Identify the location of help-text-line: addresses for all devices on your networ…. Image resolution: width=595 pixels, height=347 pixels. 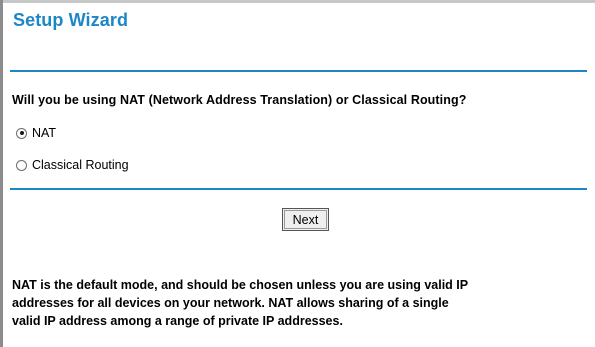
(230, 303).